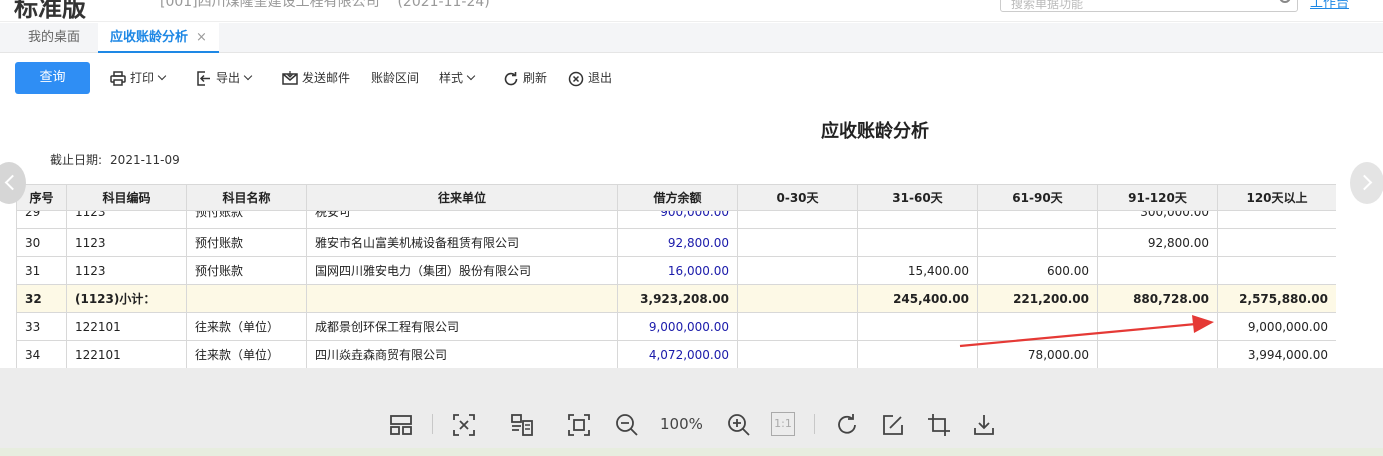 This screenshot has height=456, width=1383. Describe the element at coordinates (52, 78) in the screenshot. I see `query-button: 查询` at that location.